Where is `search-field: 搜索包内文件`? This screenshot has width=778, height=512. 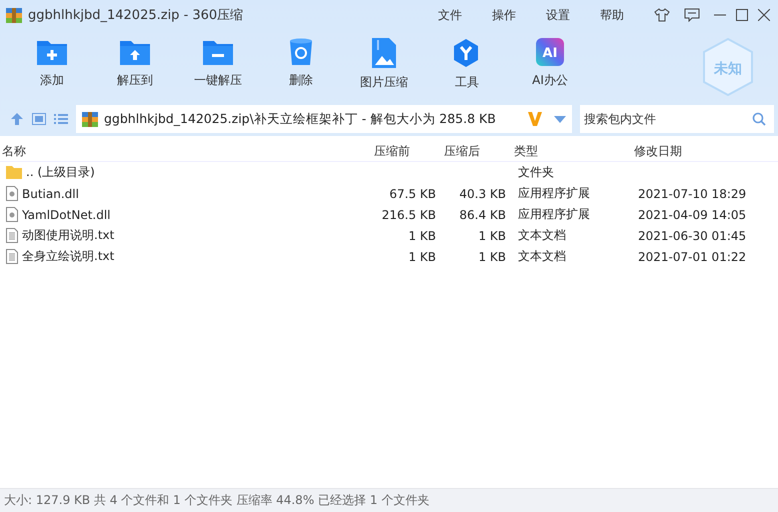
search-field: 搜索包内文件 is located at coordinates (677, 119).